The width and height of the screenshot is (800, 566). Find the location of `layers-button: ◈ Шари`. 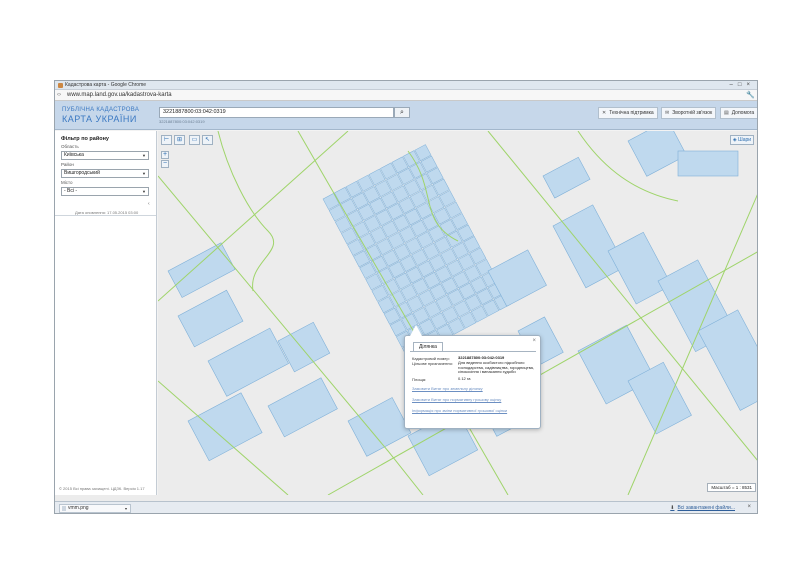

layers-button: ◈ Шари is located at coordinates (742, 140).